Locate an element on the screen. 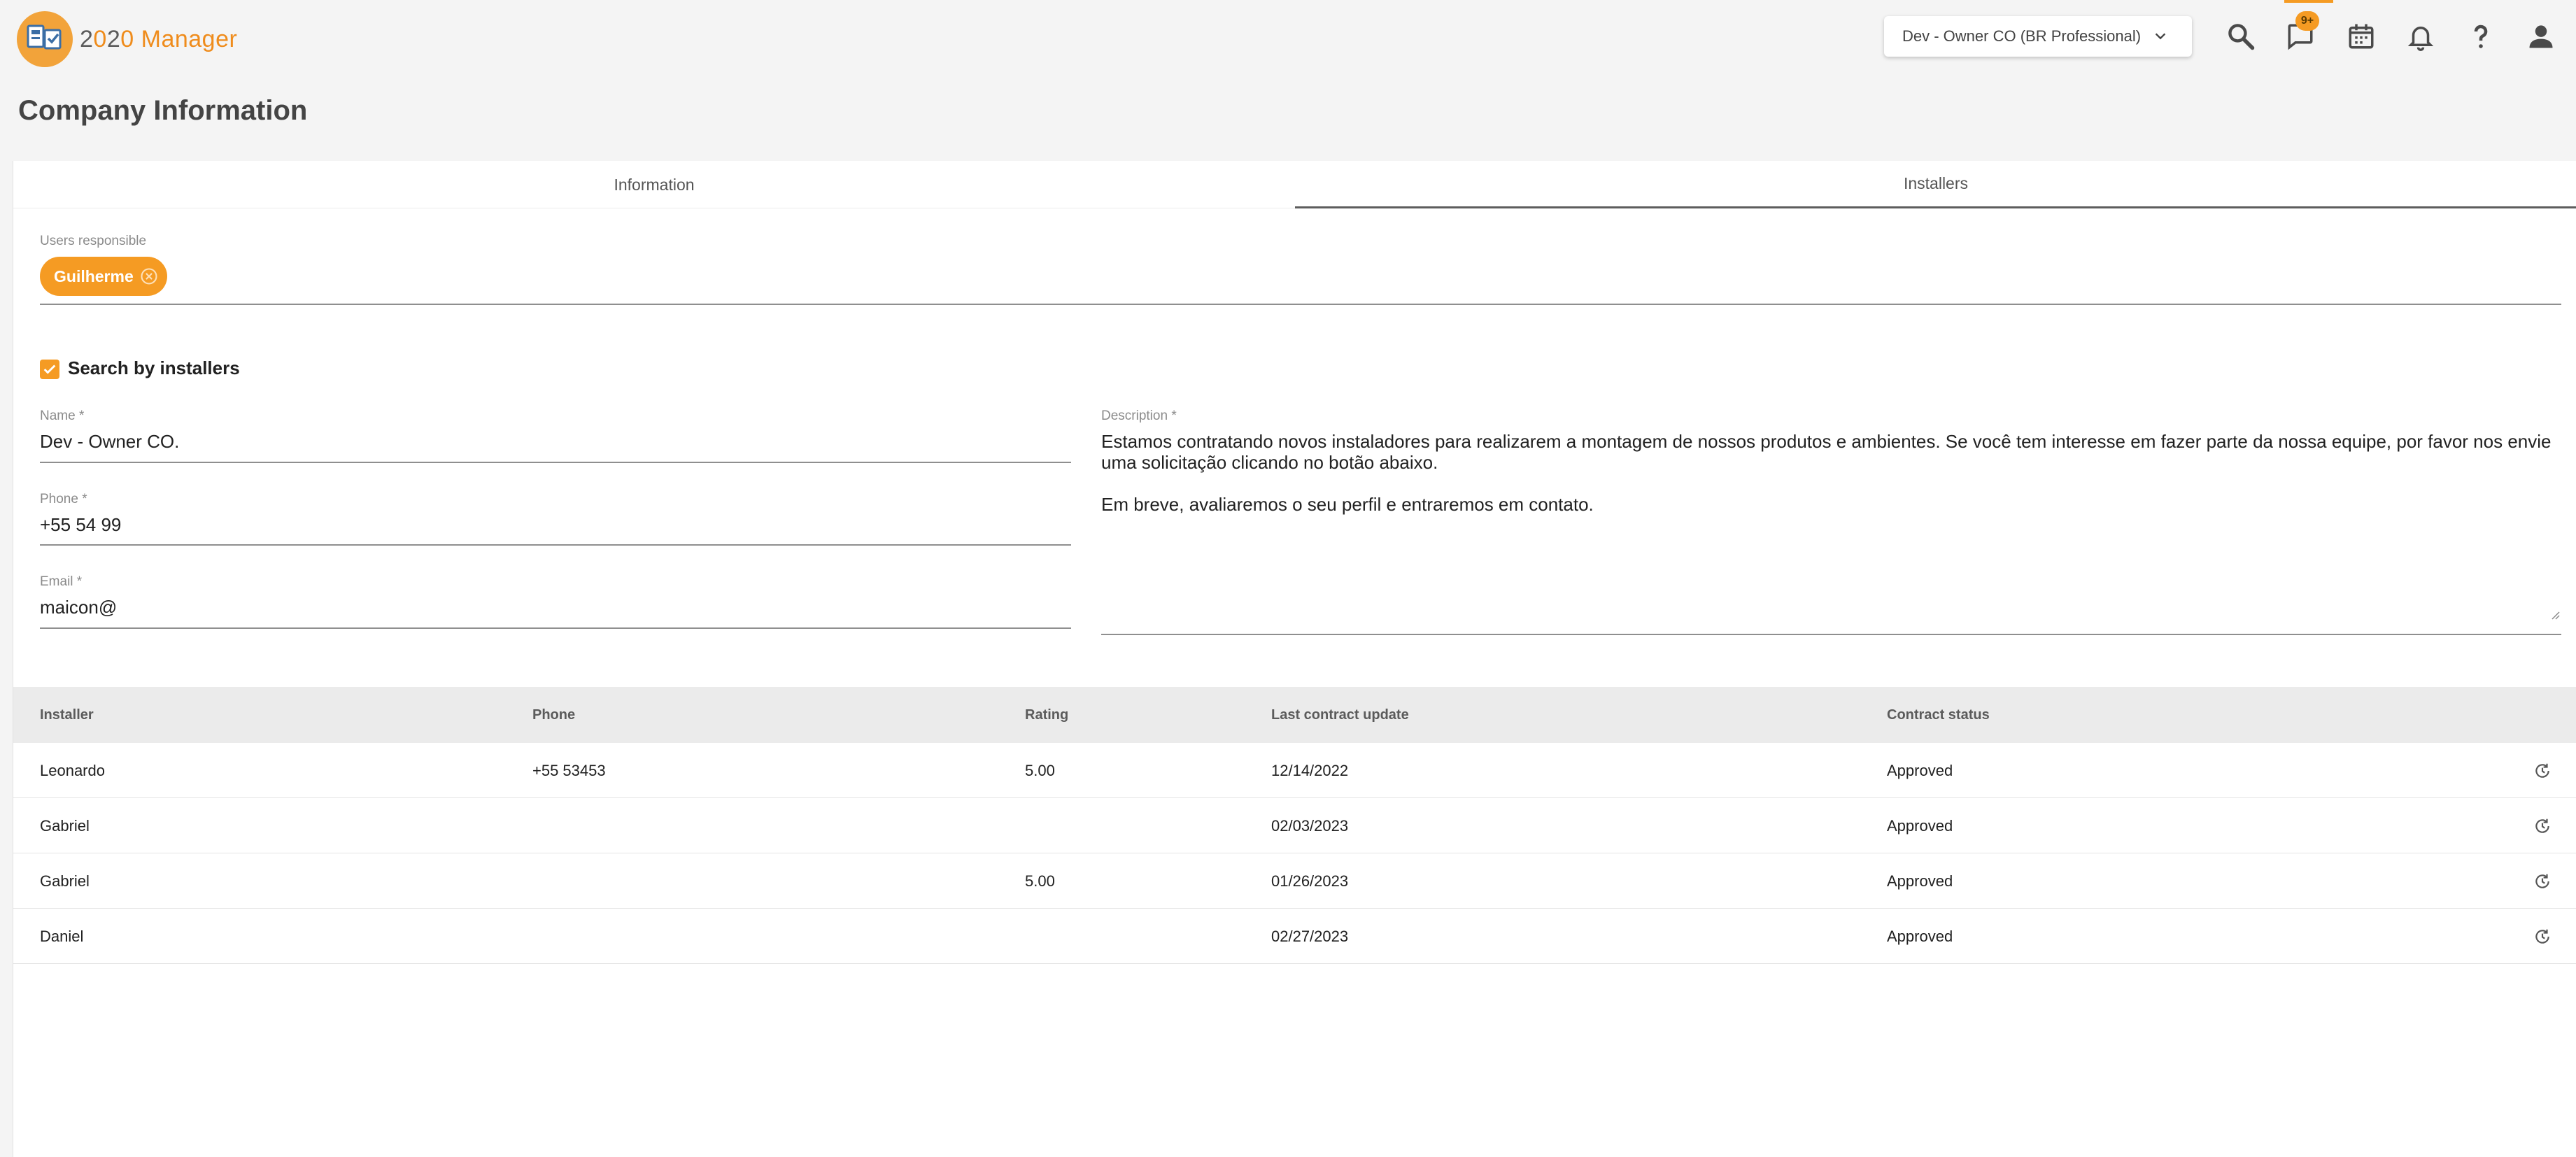  last-update-cell: 12/14/2022 is located at coordinates (1310, 770).